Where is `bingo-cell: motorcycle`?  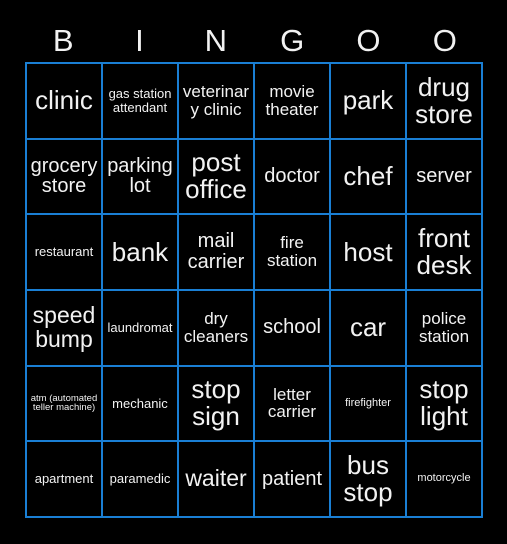 bingo-cell: motorcycle is located at coordinates (445, 480).